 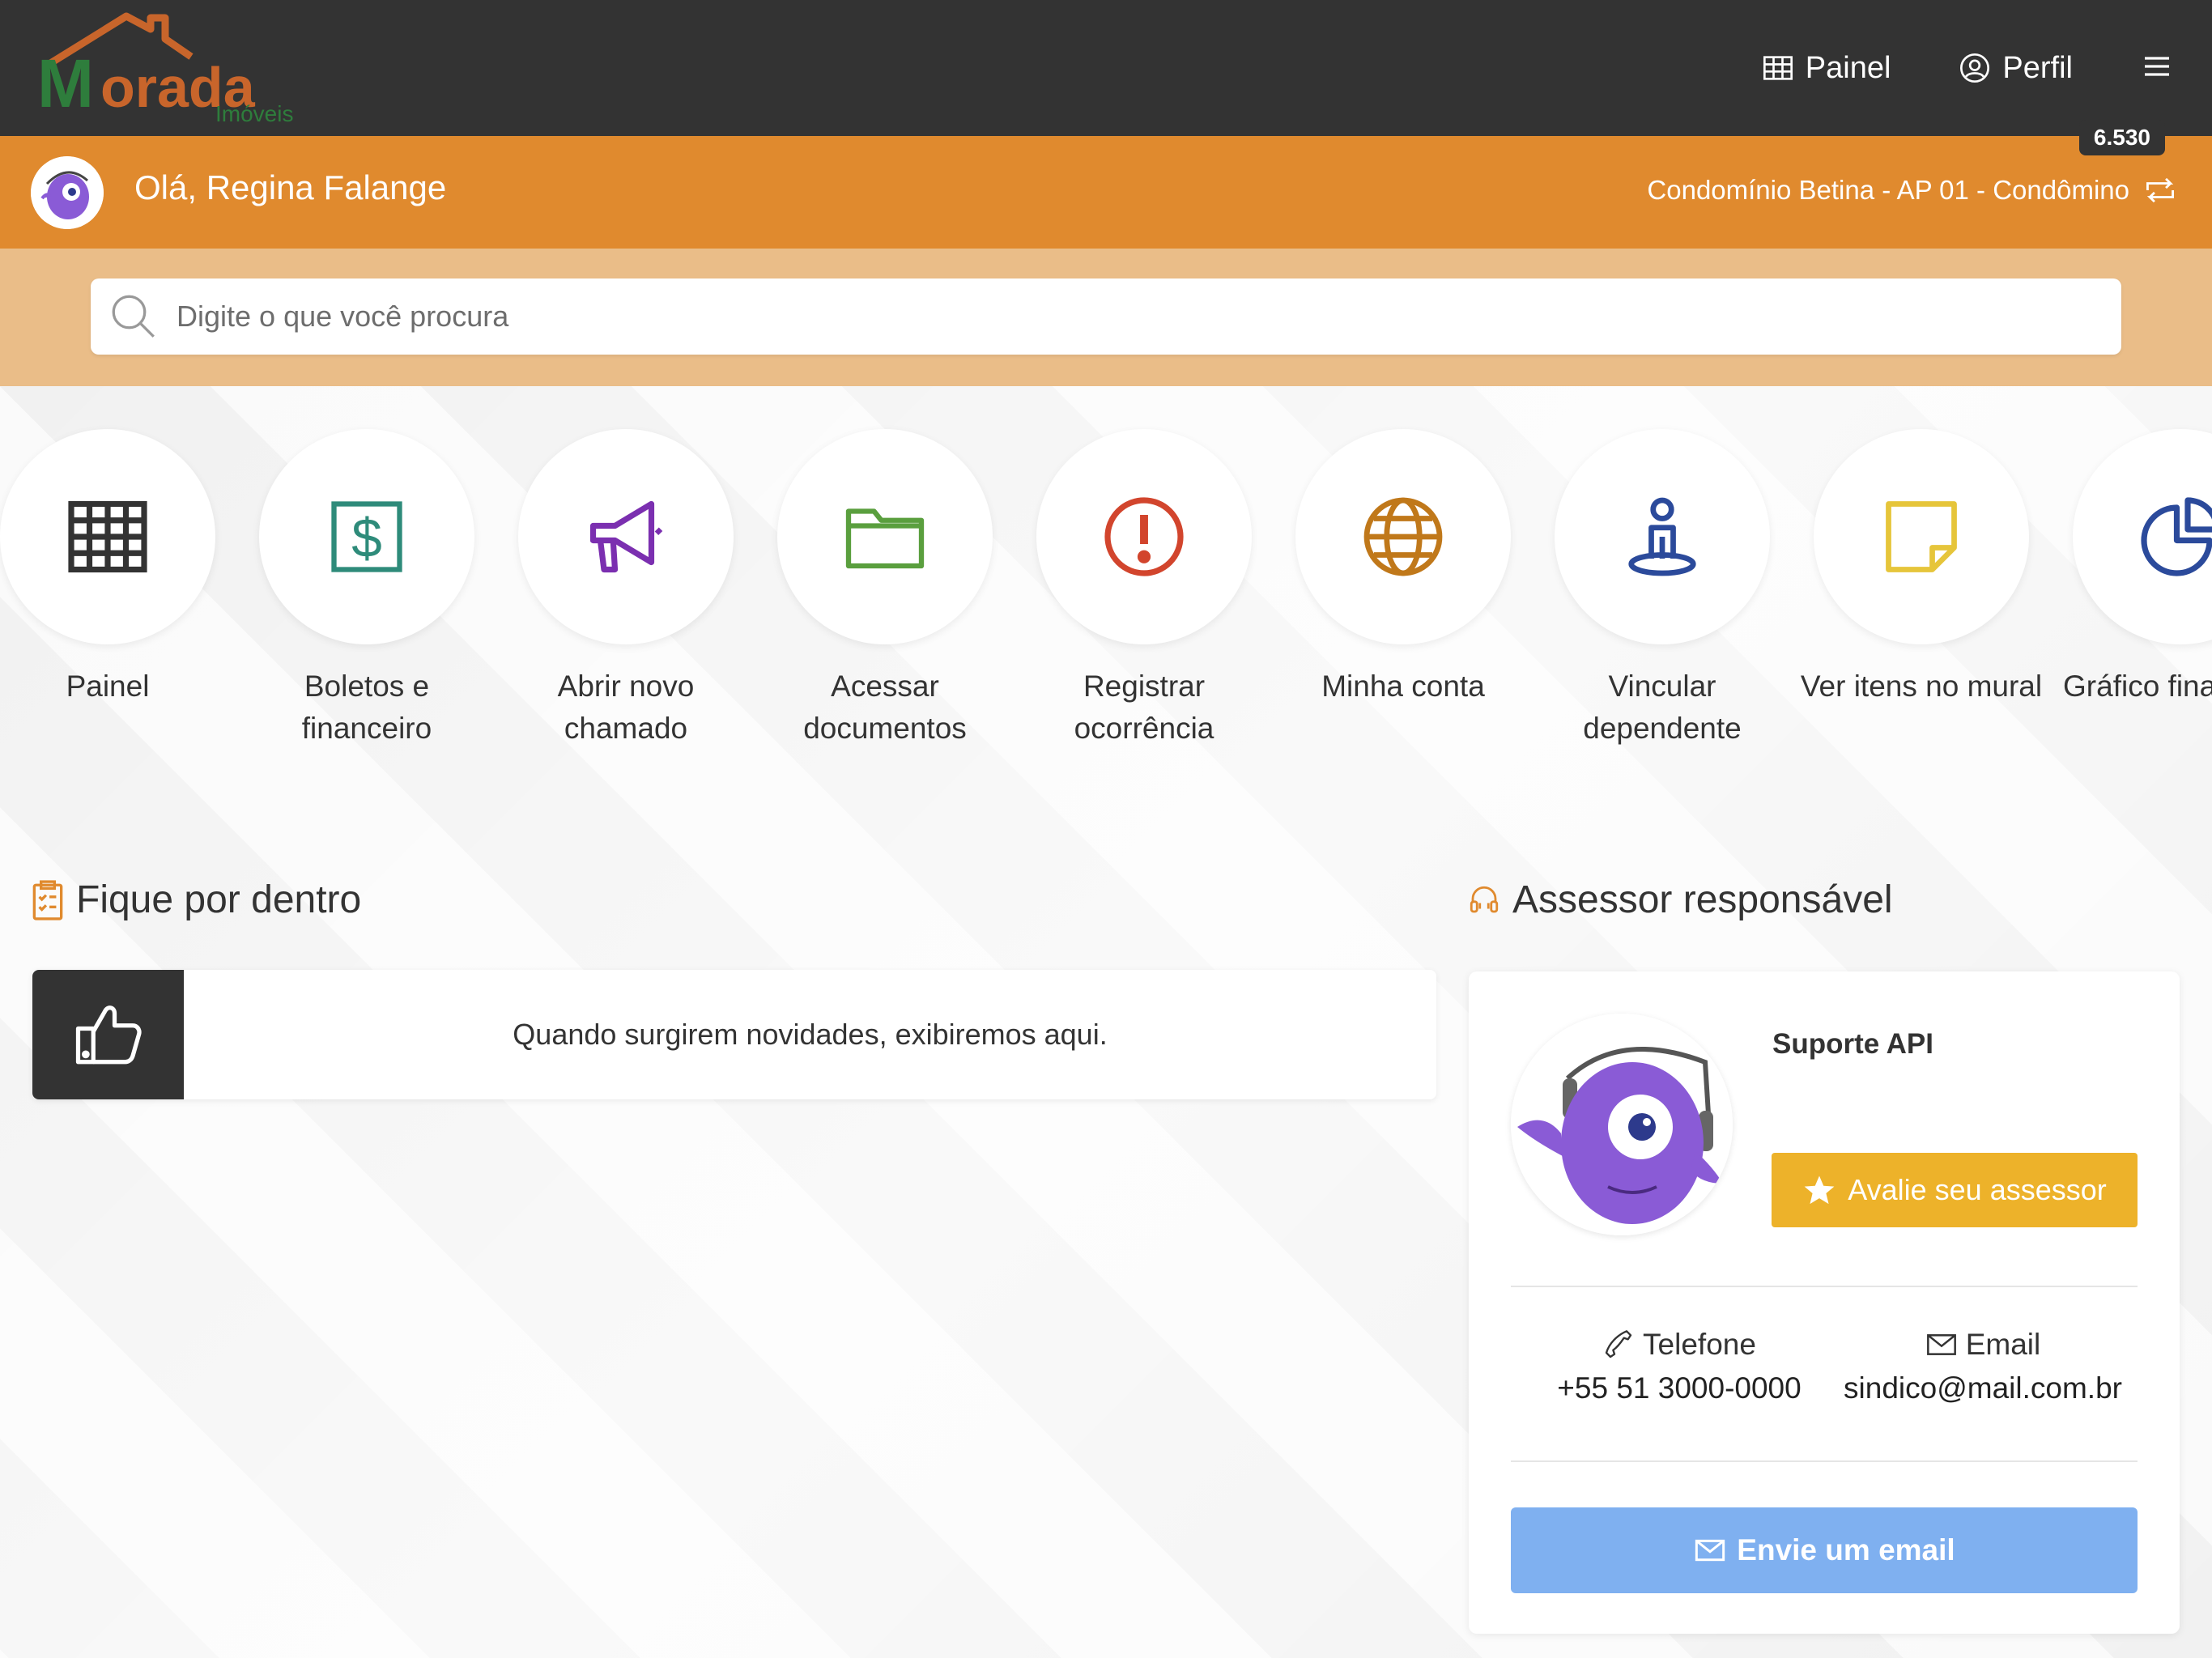 I want to click on shortcut-label: Vincular dependente, so click(x=1662, y=707).